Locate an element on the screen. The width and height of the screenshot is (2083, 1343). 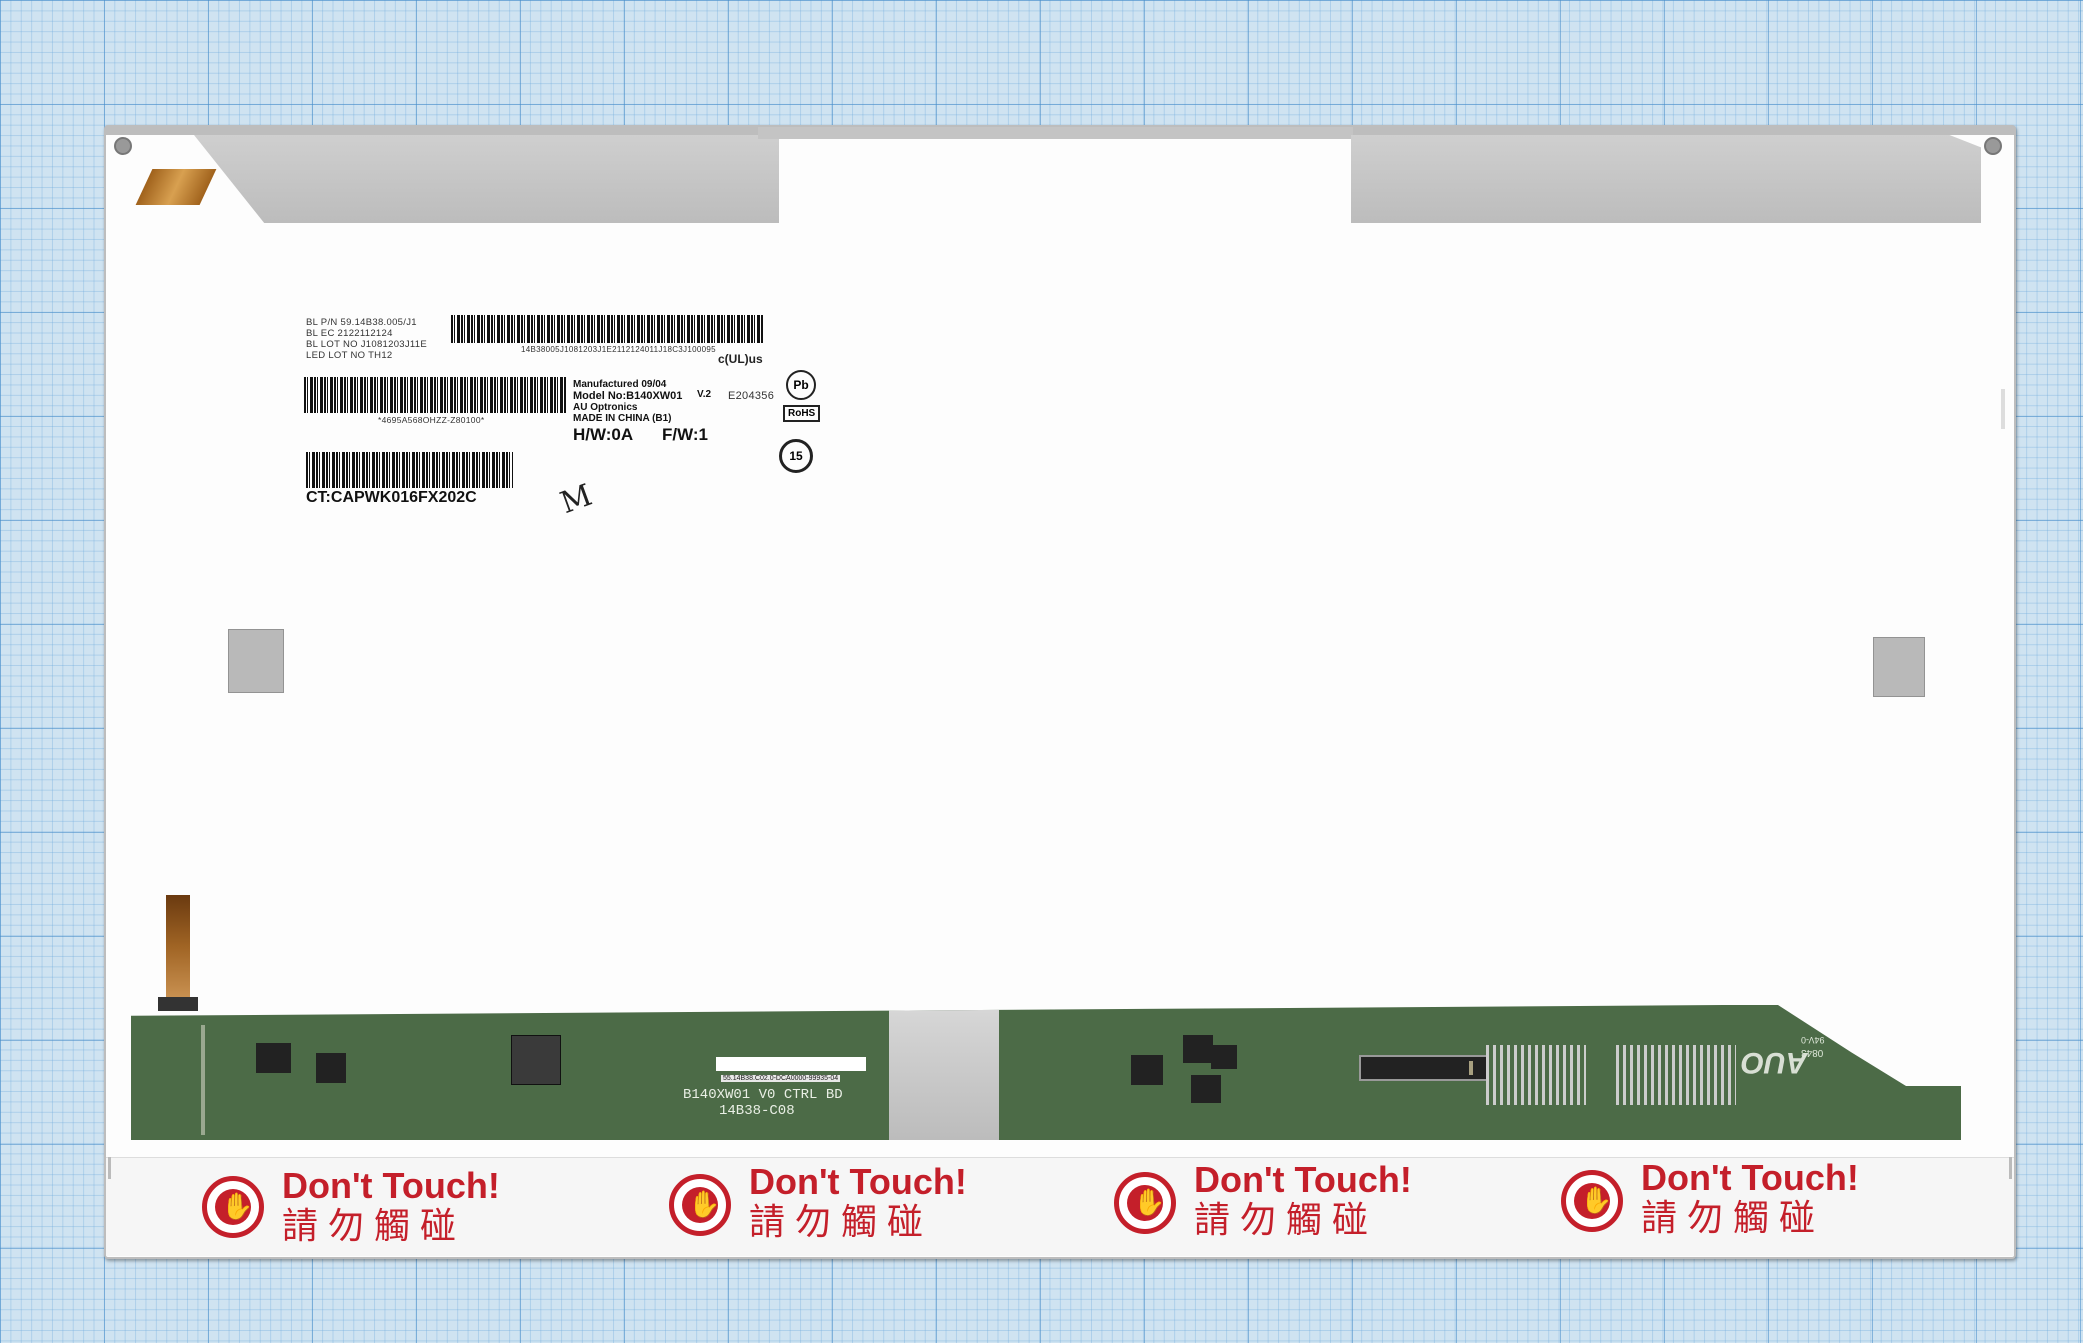
pb-free-label: Pb is located at coordinates (801, 385).